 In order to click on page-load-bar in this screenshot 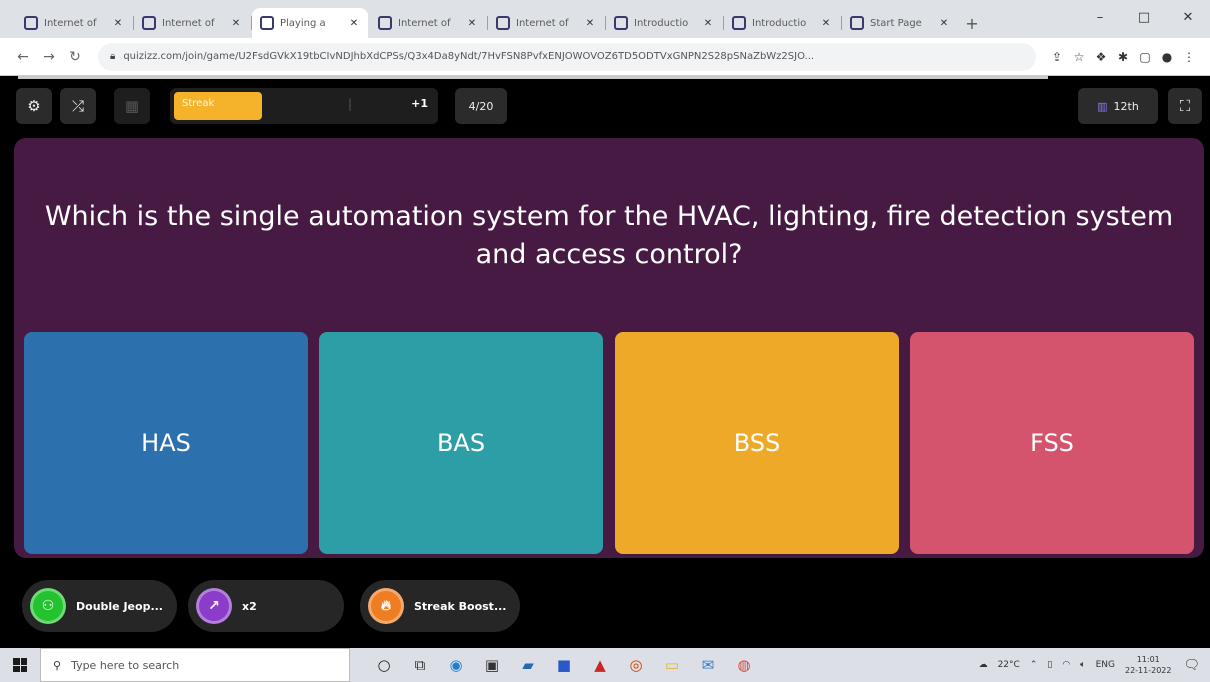, I will do `click(533, 77)`.